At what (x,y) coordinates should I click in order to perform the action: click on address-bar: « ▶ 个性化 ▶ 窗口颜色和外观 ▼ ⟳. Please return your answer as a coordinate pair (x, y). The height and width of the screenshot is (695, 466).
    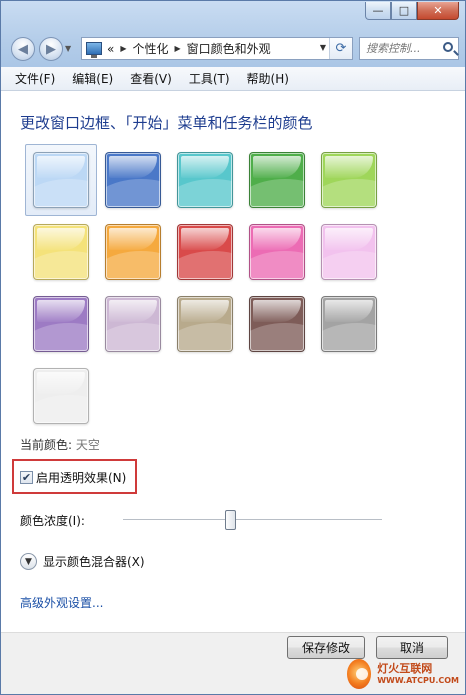
    Looking at the image, I should click on (217, 48).